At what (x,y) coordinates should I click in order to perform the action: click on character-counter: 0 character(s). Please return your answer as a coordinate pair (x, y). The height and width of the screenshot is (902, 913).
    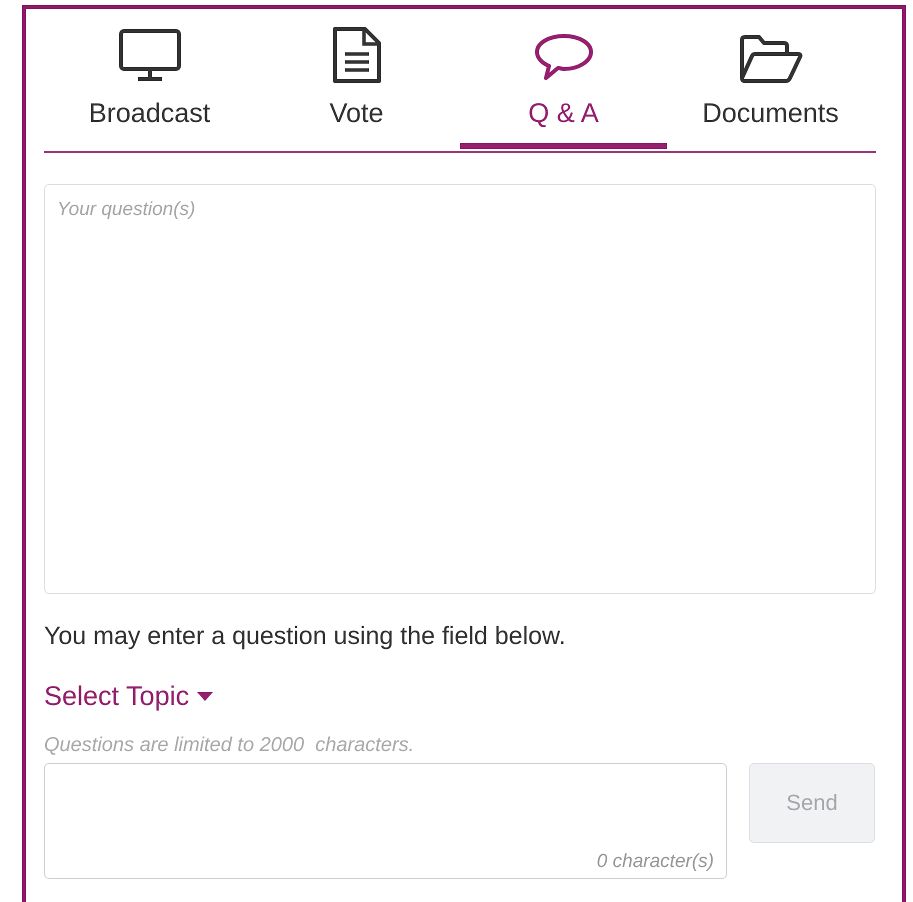
    Looking at the image, I should click on (655, 862).